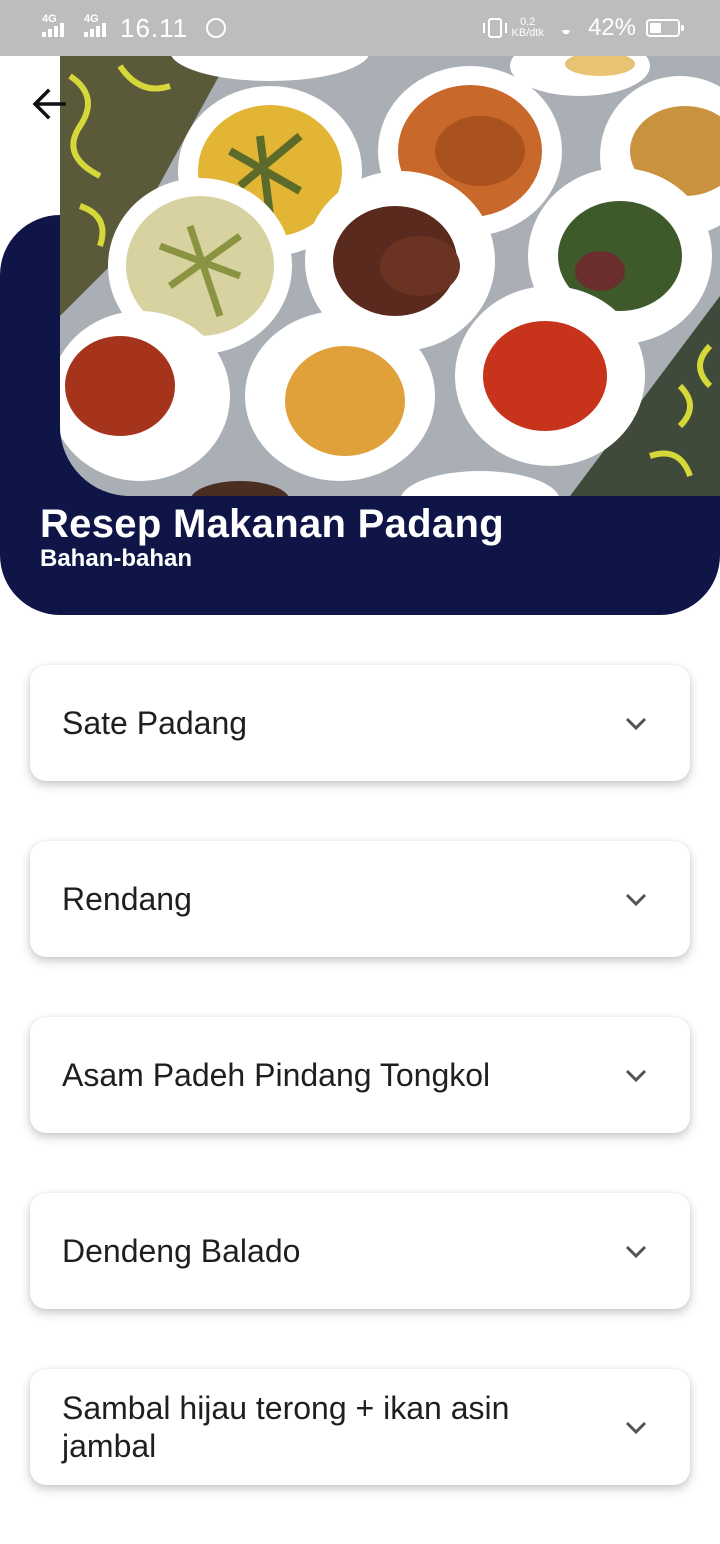 The height and width of the screenshot is (1544, 720). What do you see at coordinates (583, 28) in the screenshot?
I see `status-right: 0,2 KB/dtk 42%` at bounding box center [583, 28].